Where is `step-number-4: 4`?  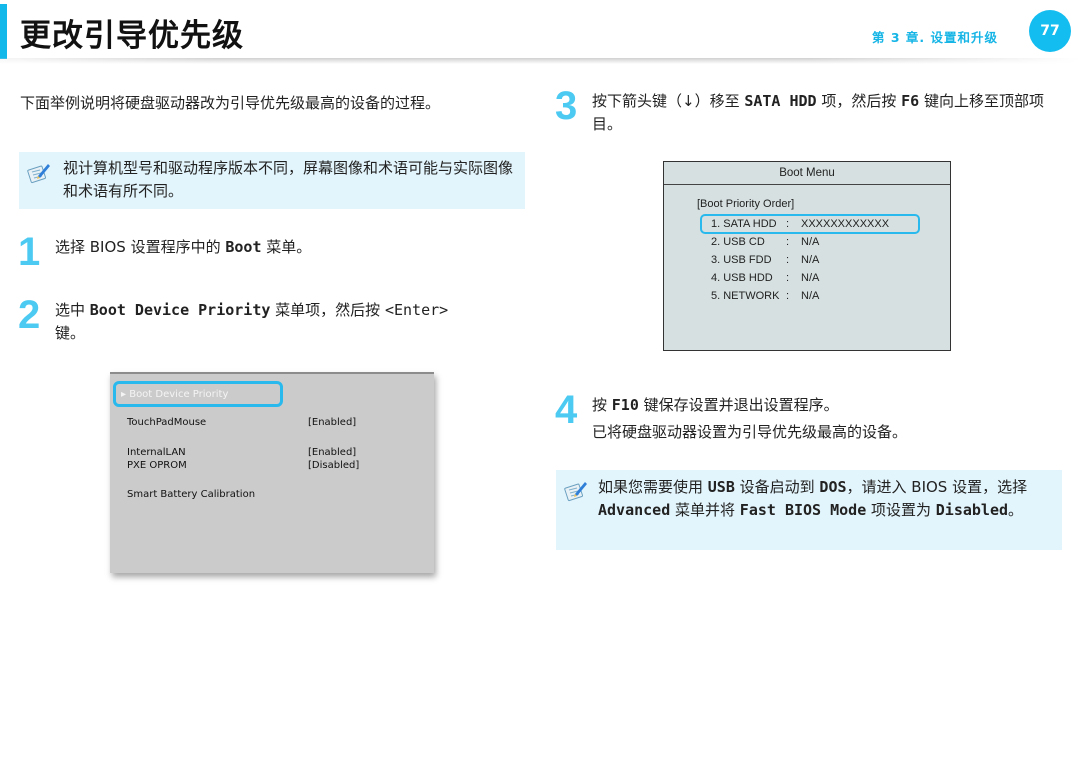
step-number-4: 4 is located at coordinates (566, 410).